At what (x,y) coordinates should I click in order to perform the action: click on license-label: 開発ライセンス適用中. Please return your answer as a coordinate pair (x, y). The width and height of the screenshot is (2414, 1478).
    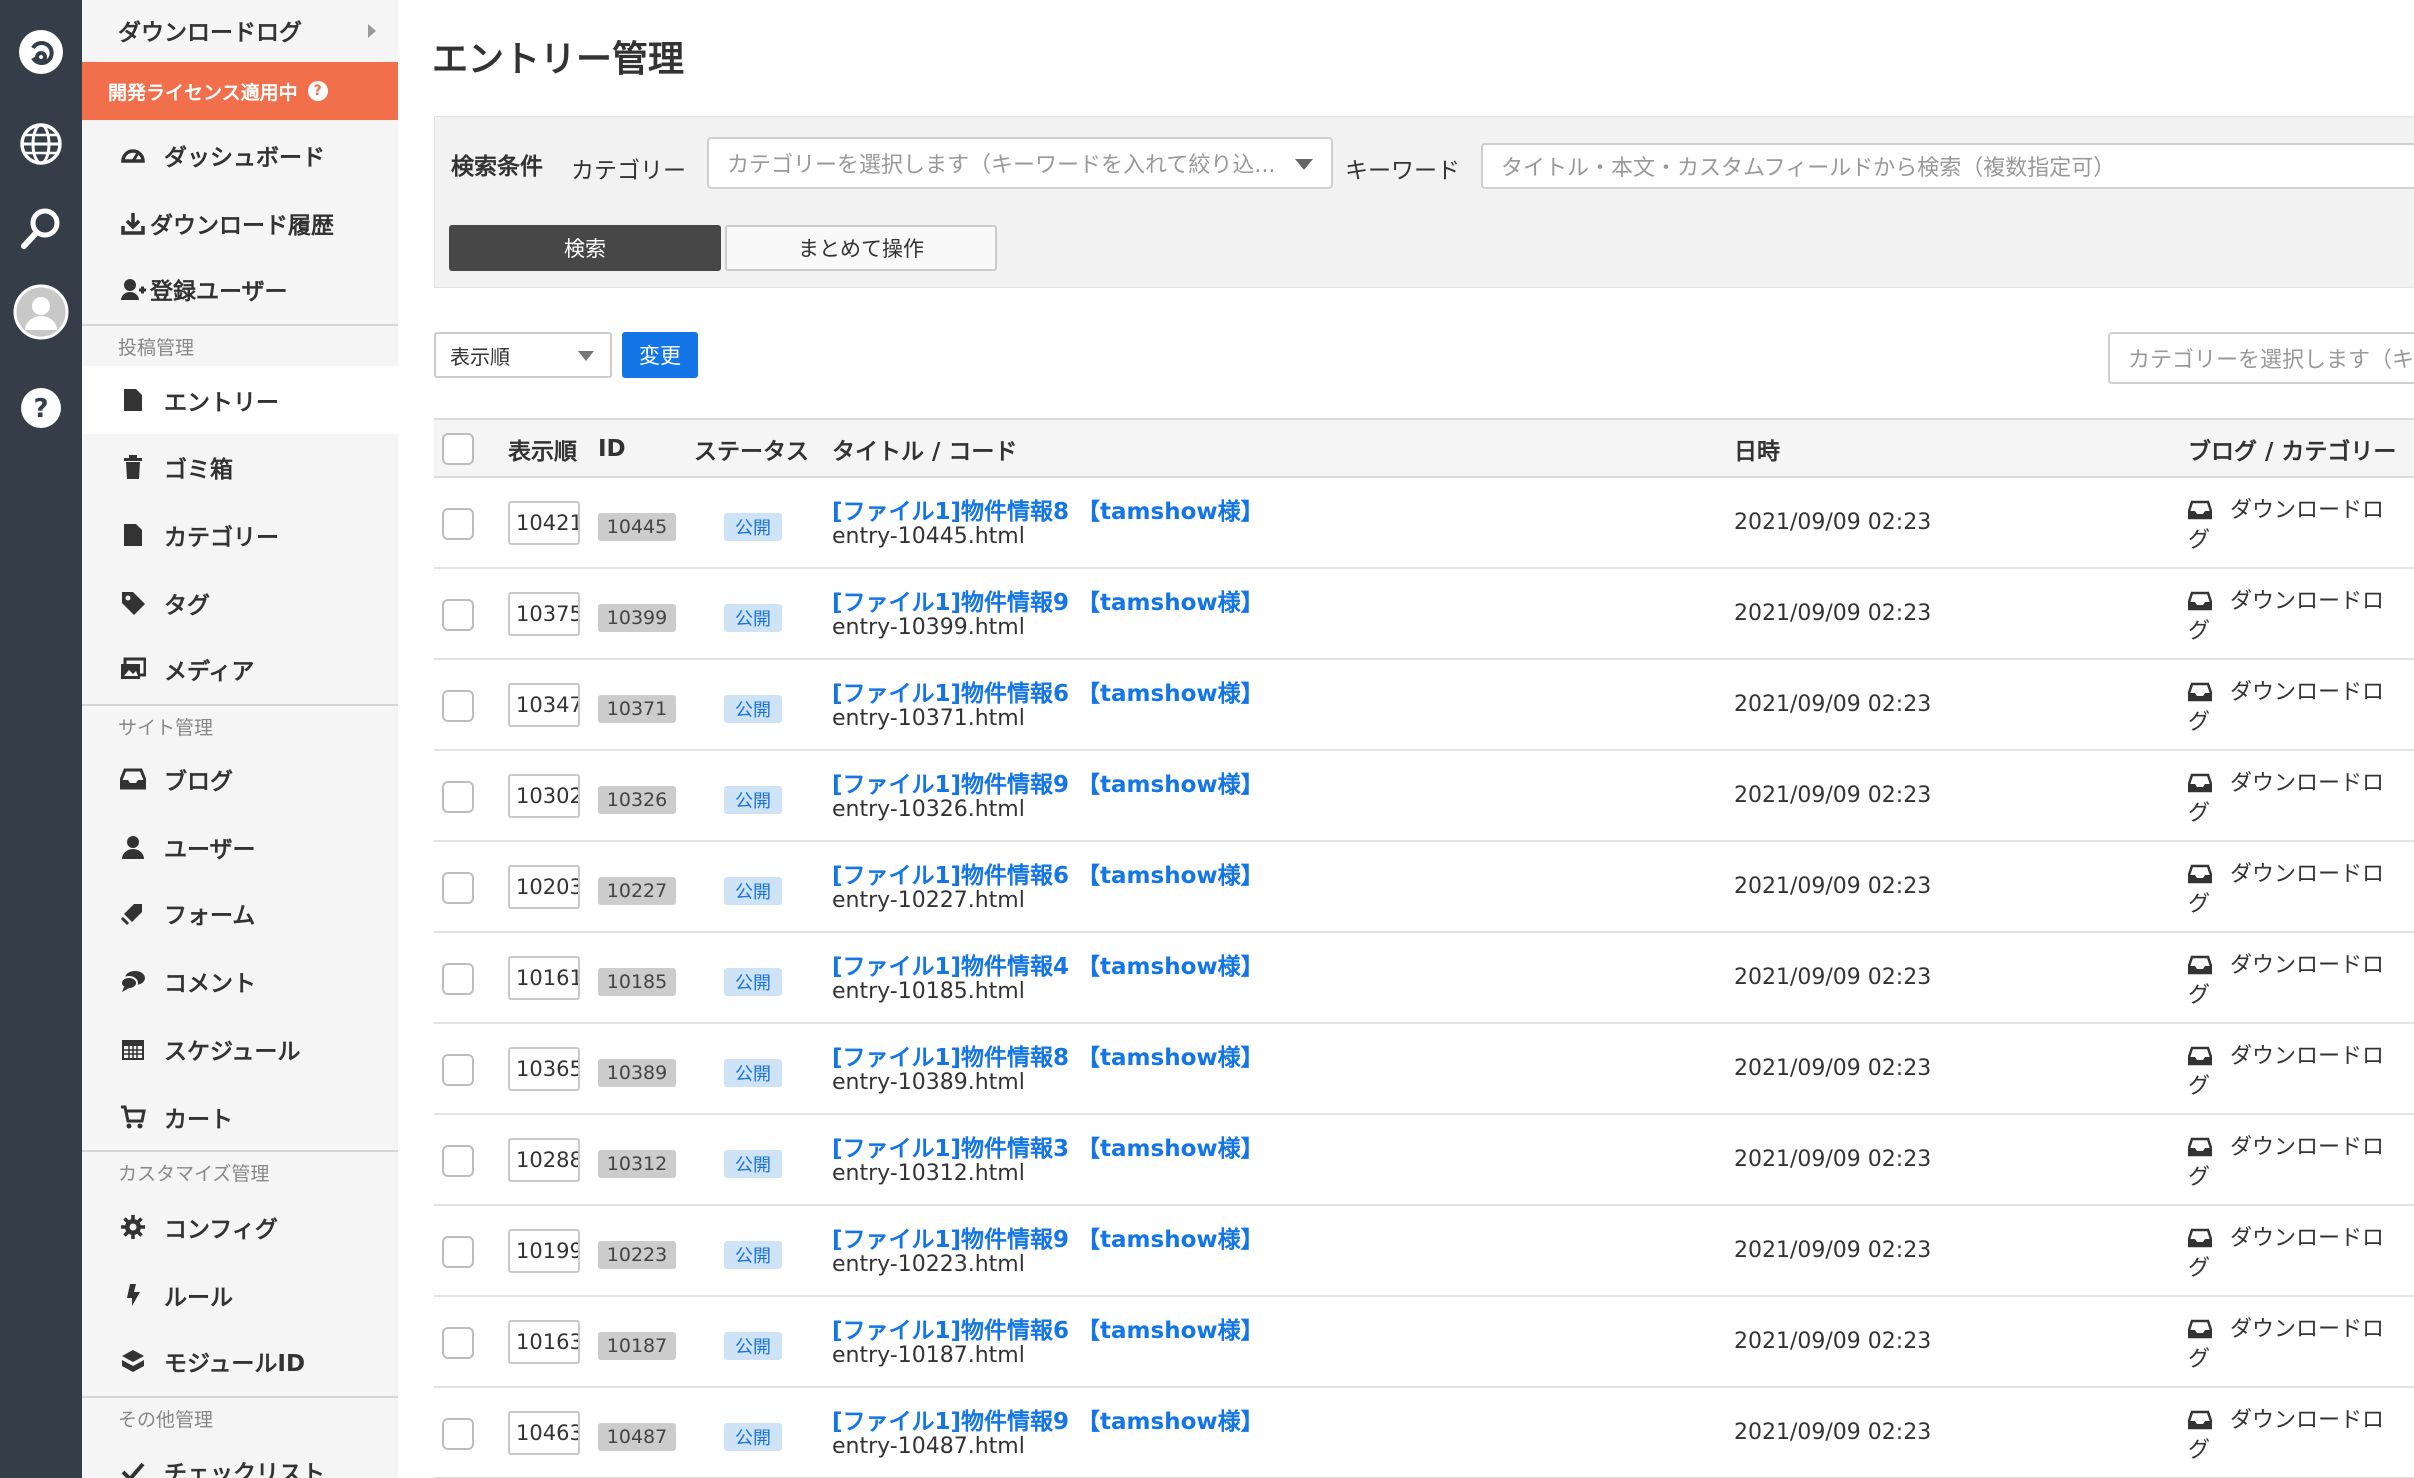
    Looking at the image, I should click on (203, 92).